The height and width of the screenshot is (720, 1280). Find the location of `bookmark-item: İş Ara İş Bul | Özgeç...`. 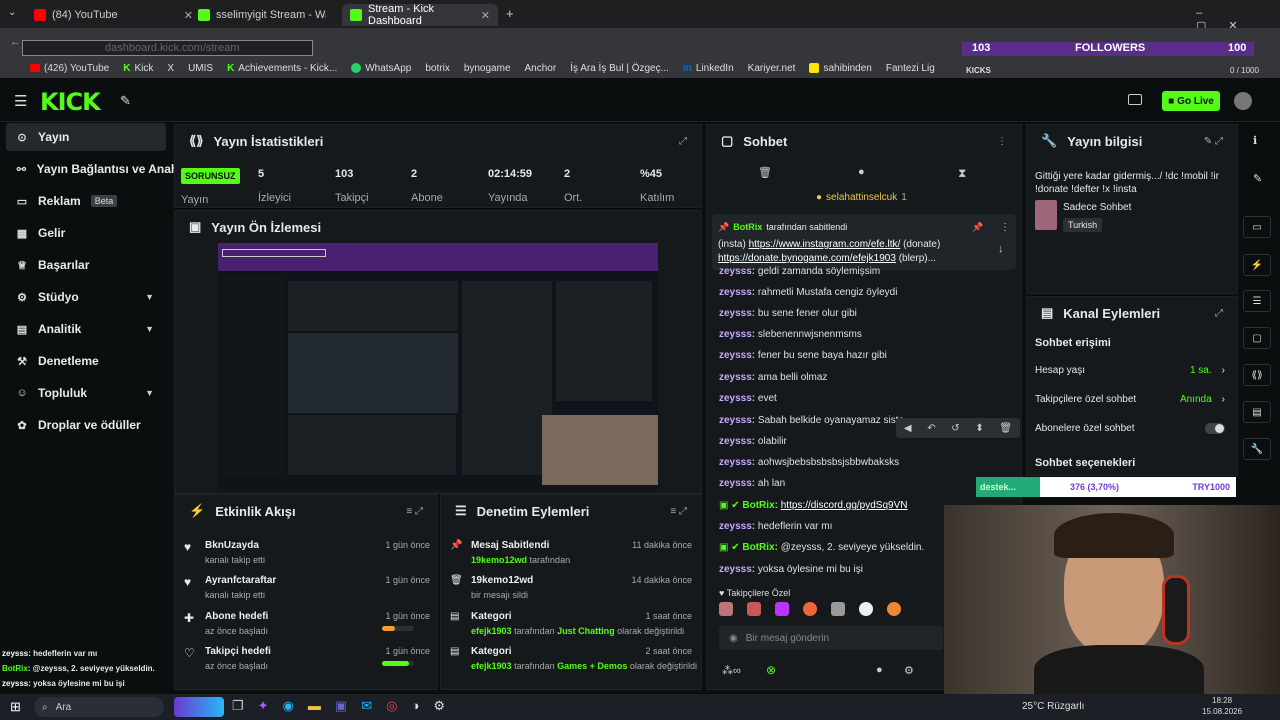

bookmark-item: İş Ara İş Bul | Özgeç... is located at coordinates (619, 68).